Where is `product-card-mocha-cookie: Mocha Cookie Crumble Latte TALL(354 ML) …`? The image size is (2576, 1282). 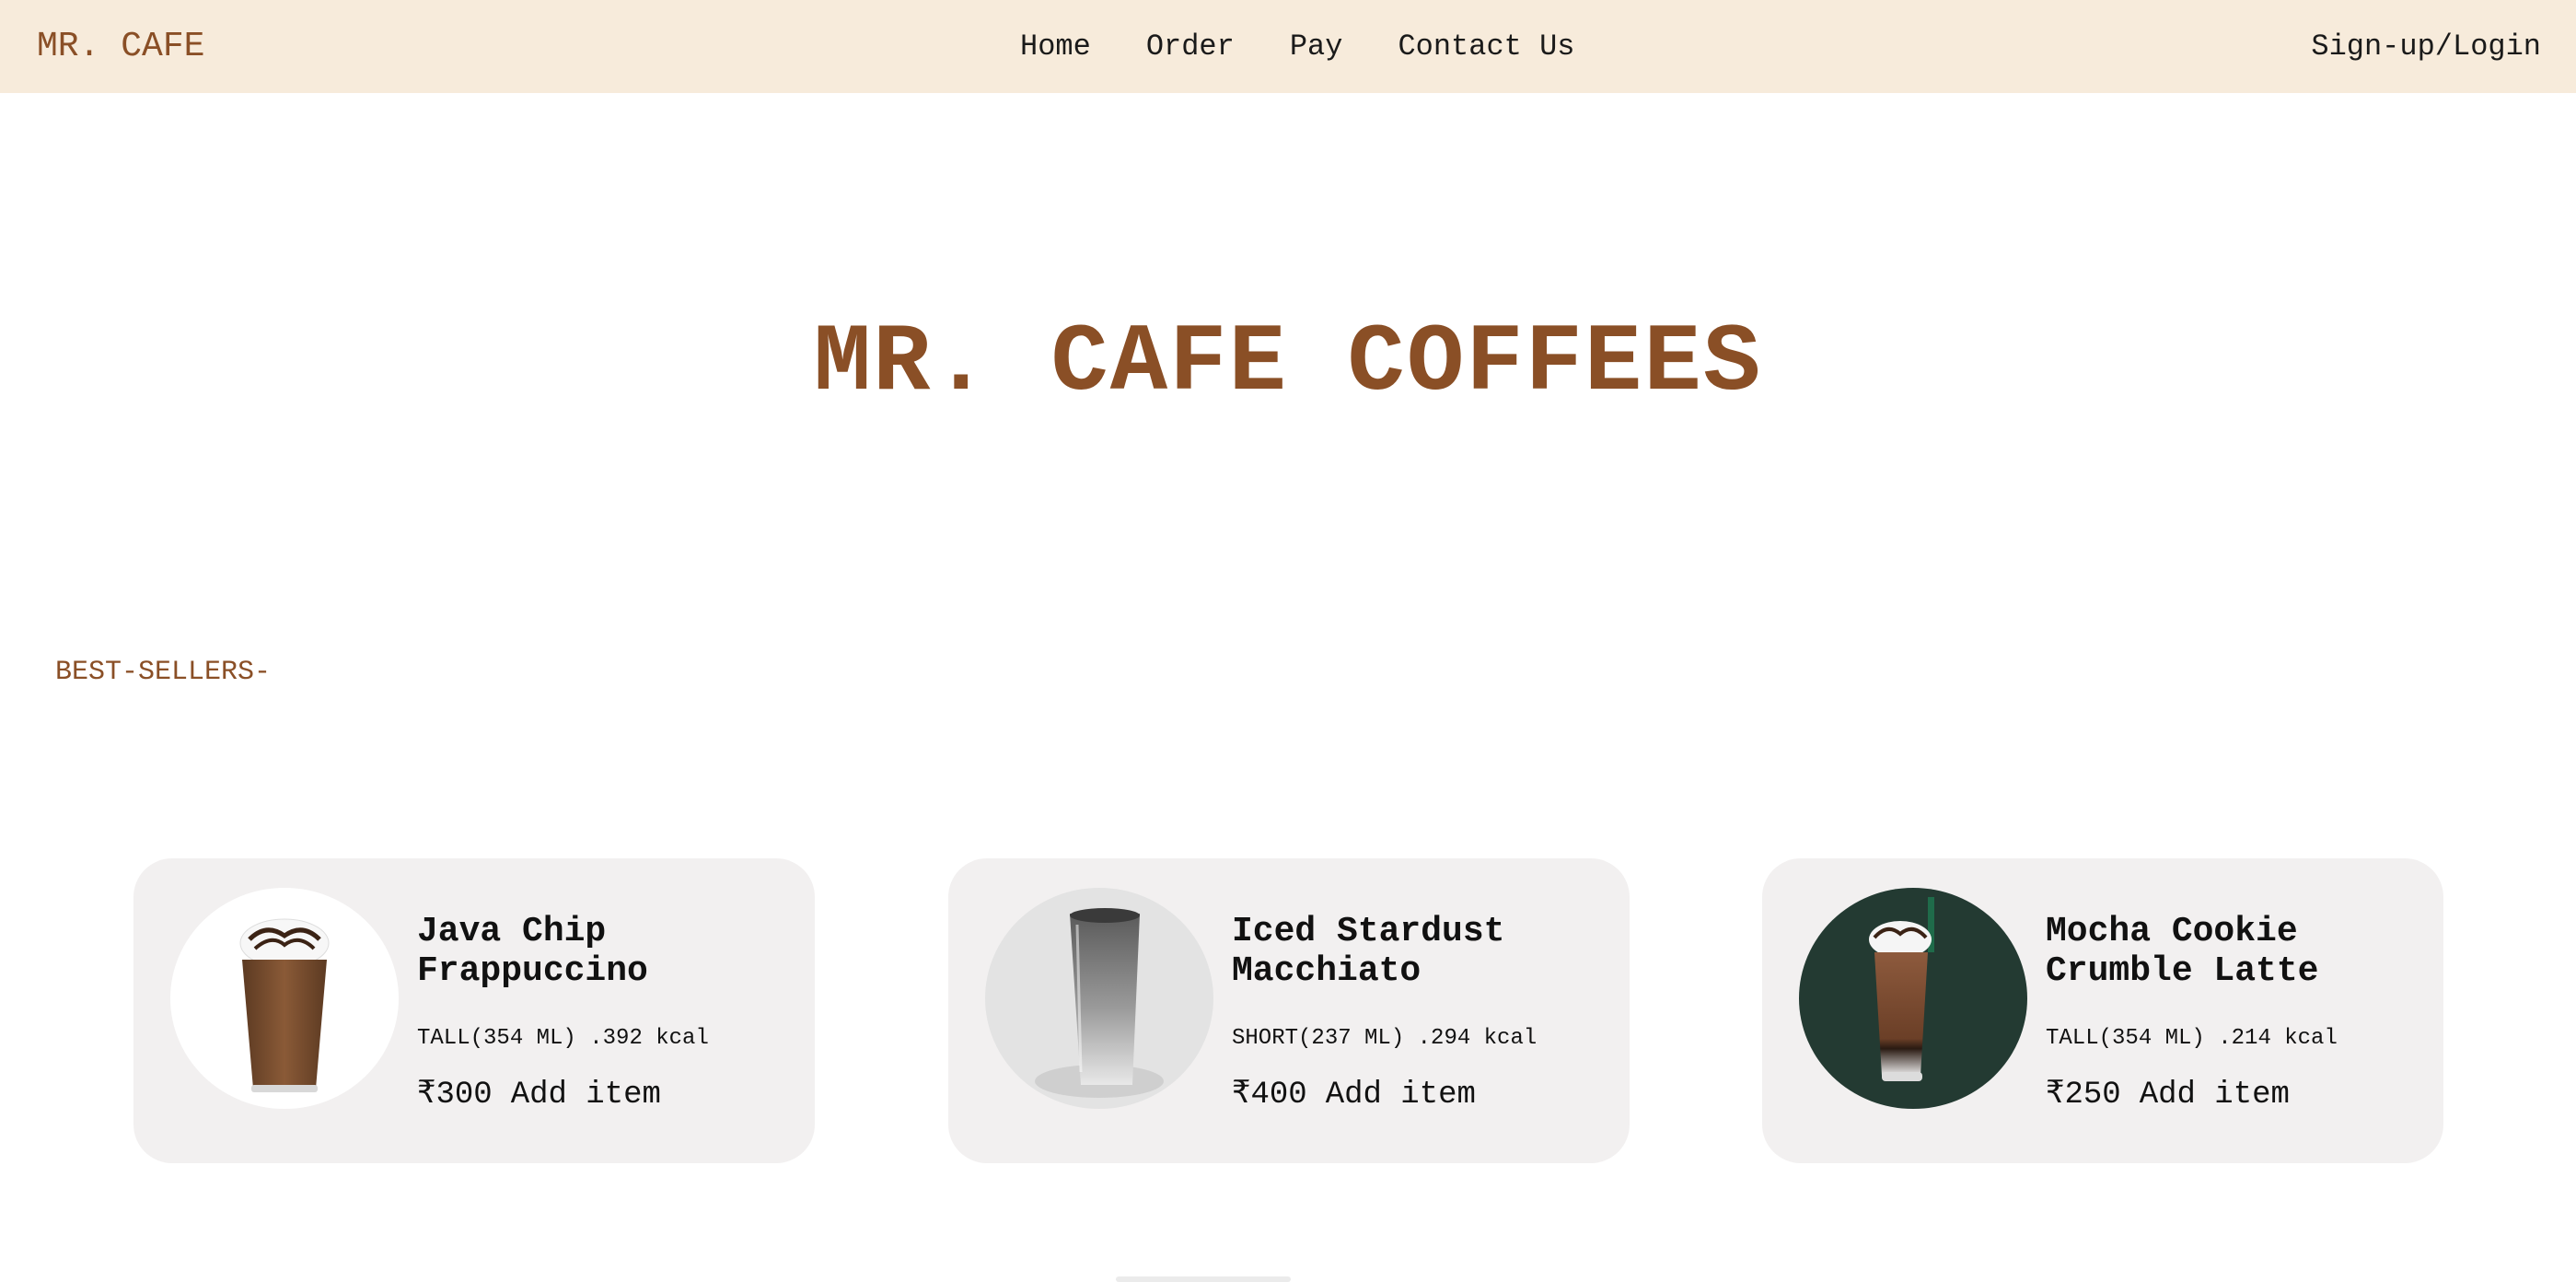
product-card-mocha-cookie: Mocha Cookie Crumble Latte TALL(354 ML) … is located at coordinates (2102, 1011).